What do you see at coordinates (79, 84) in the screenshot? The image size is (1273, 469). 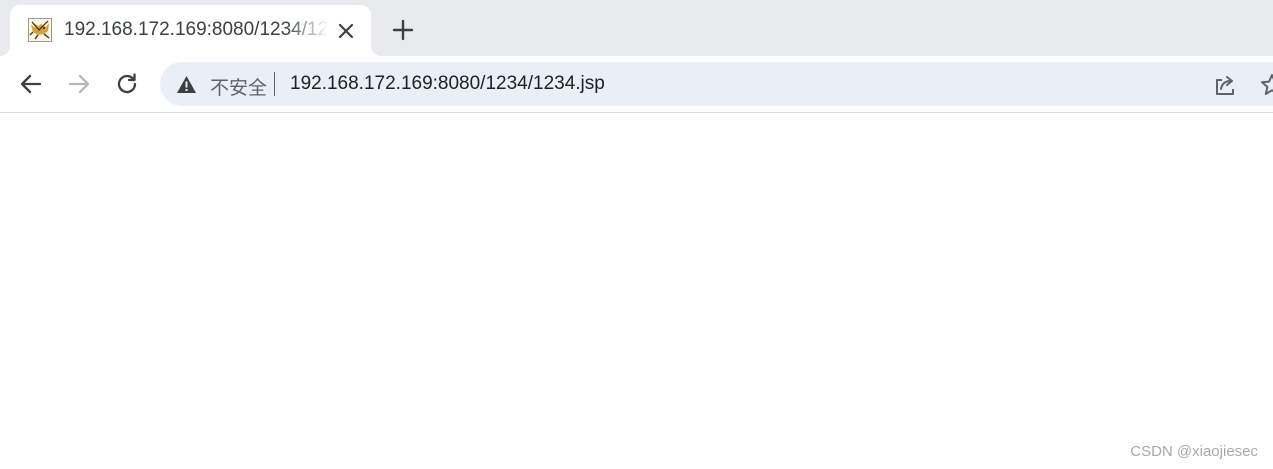 I see `arrow-right-icon` at bounding box center [79, 84].